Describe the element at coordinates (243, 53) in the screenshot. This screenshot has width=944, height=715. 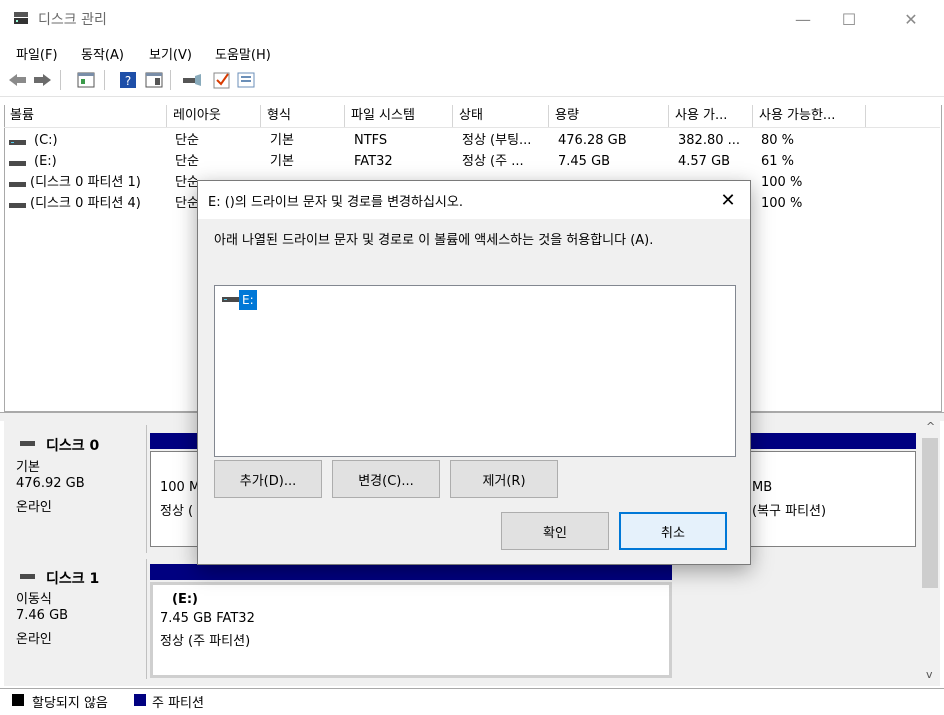
I see `menu-help: 도움말(H)` at that location.